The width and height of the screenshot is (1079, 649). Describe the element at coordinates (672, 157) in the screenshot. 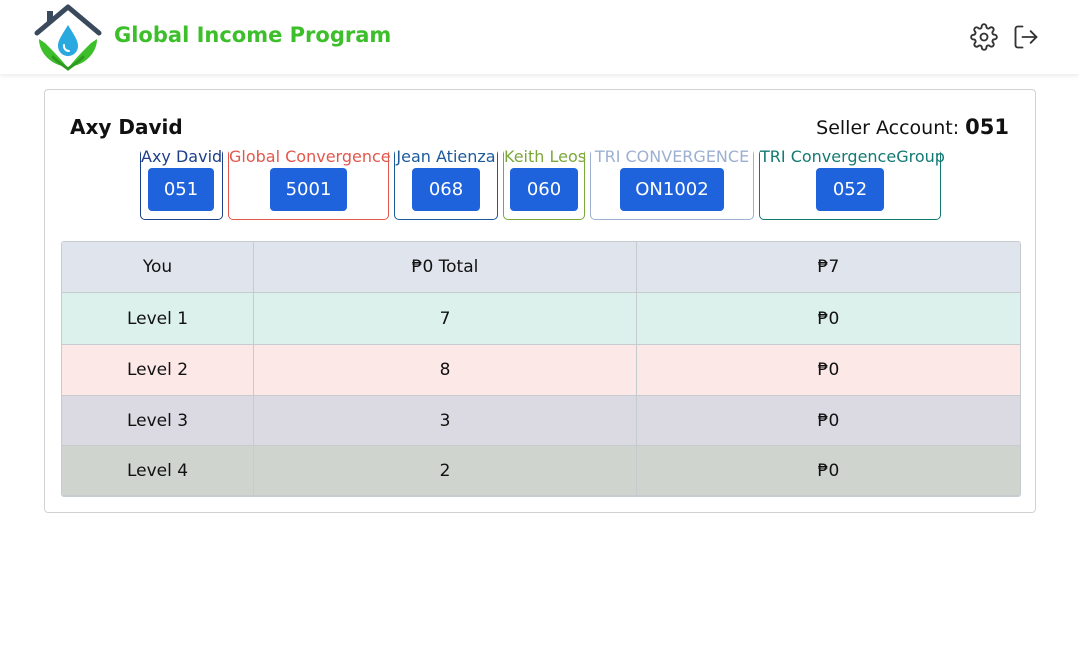

I see `account-group-label: TRI CONVERGENCE` at that location.